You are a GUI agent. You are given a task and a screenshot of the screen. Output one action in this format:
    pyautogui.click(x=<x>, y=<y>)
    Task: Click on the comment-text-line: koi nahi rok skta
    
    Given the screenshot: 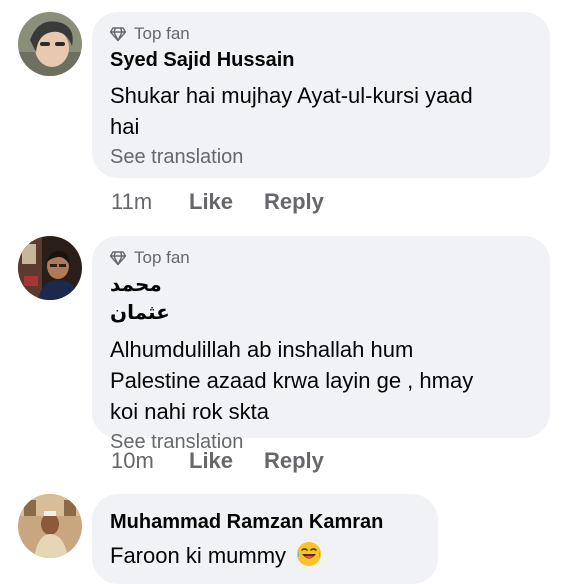 What is the action you would take?
    pyautogui.click(x=189, y=411)
    